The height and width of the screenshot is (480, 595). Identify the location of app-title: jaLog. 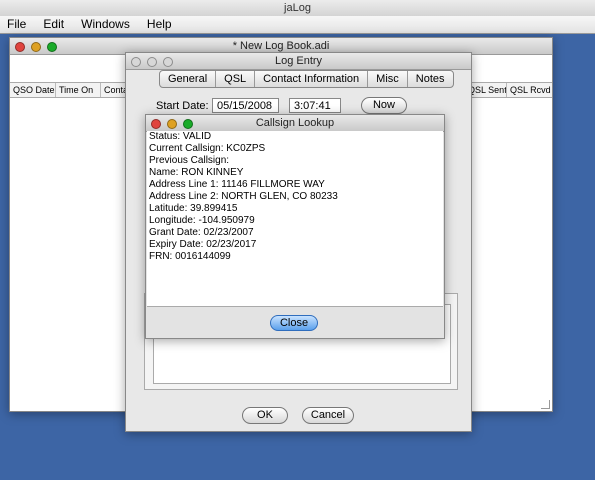
(297, 8).